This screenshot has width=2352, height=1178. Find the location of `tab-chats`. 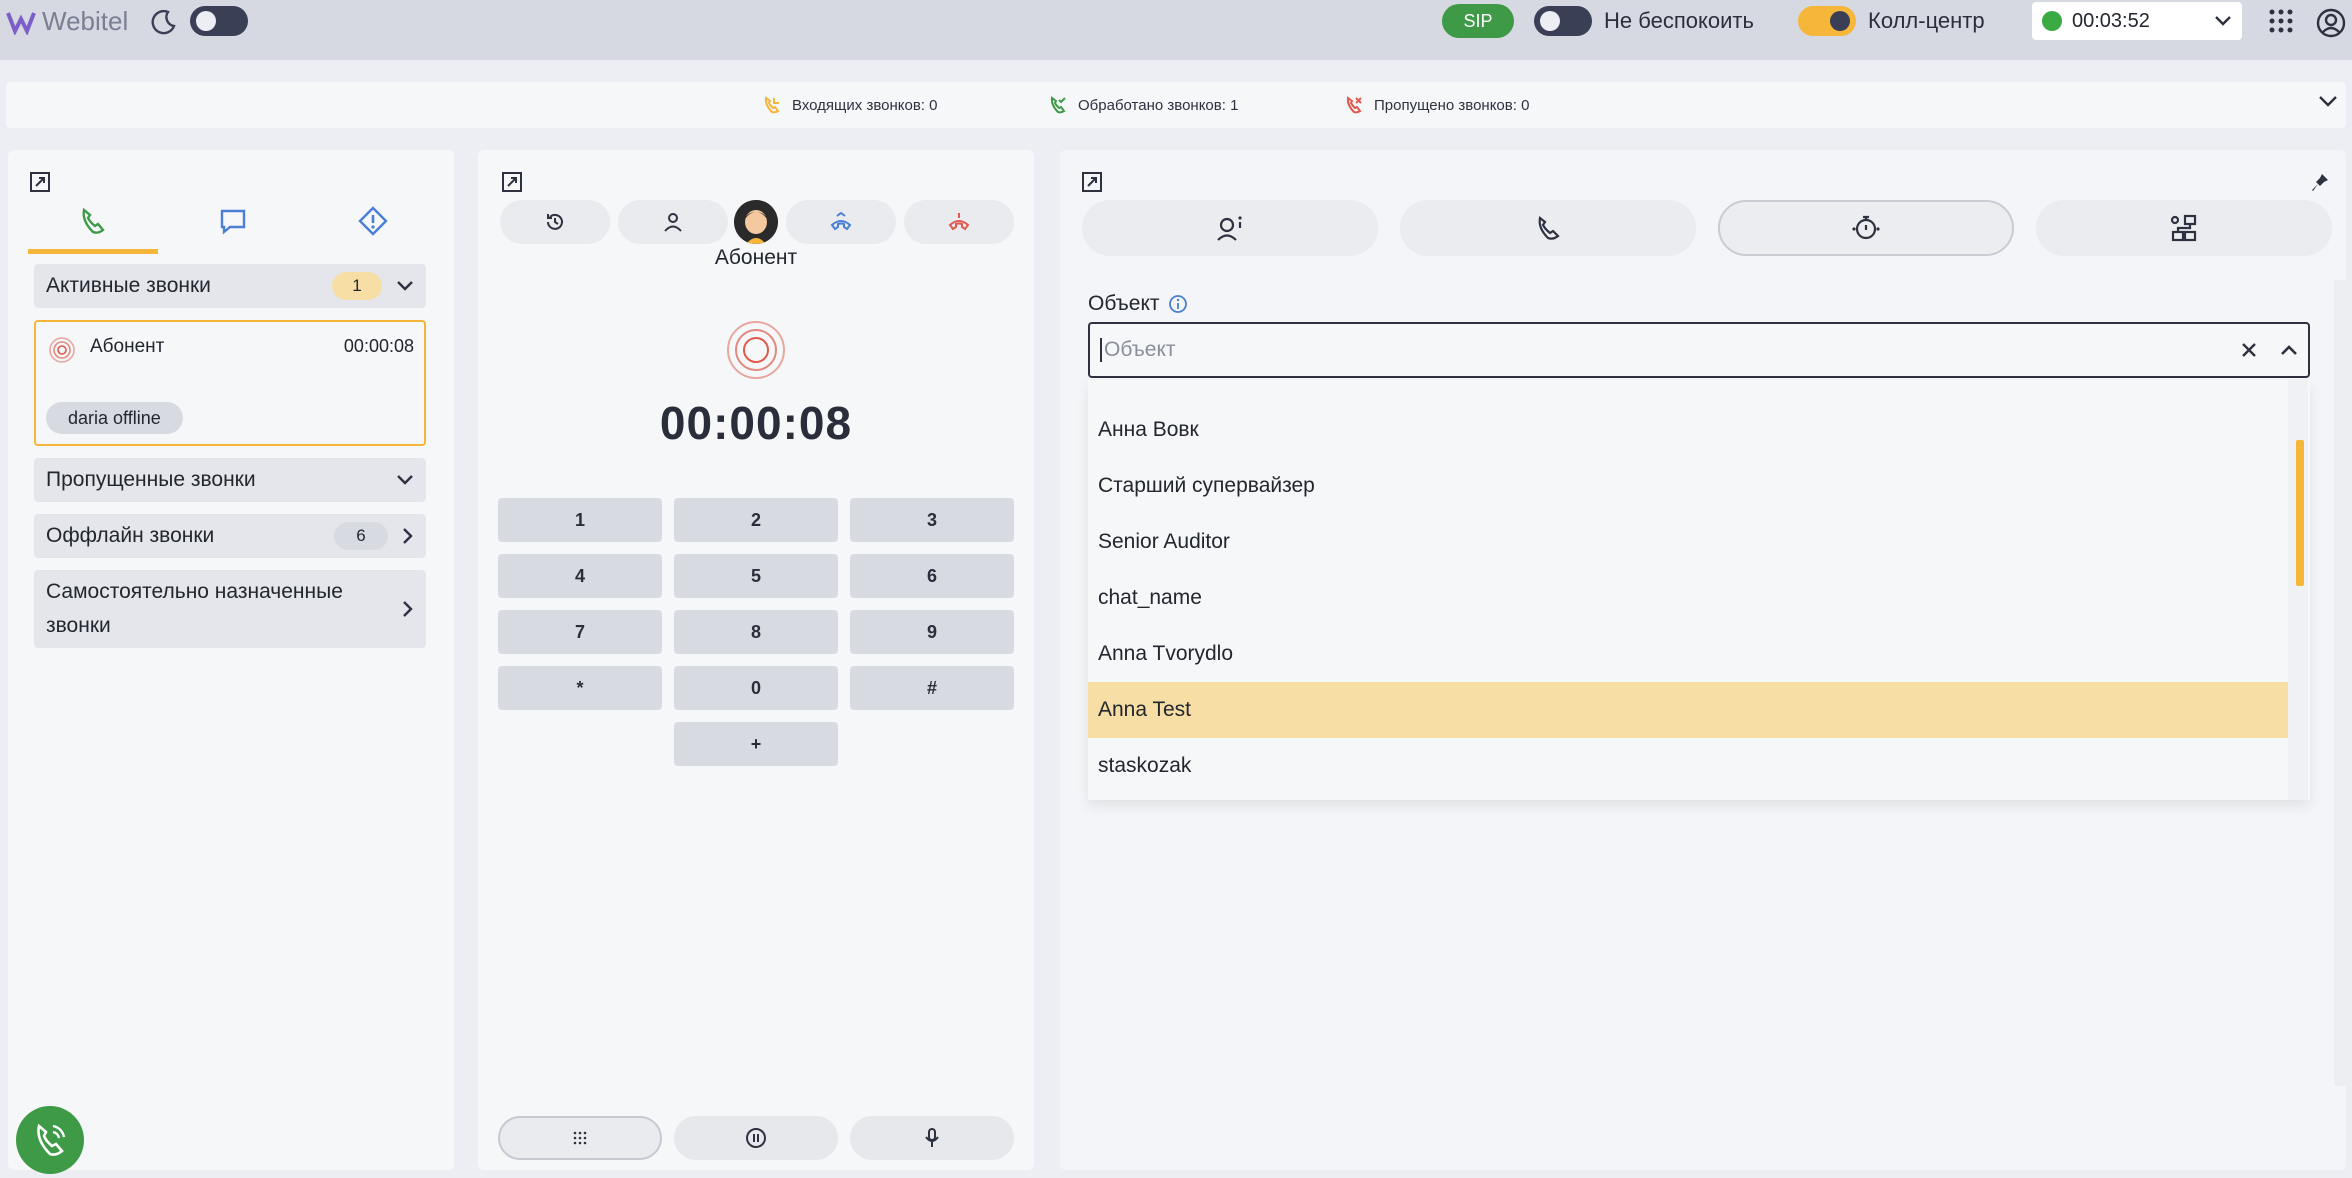

tab-chats is located at coordinates (233, 227).